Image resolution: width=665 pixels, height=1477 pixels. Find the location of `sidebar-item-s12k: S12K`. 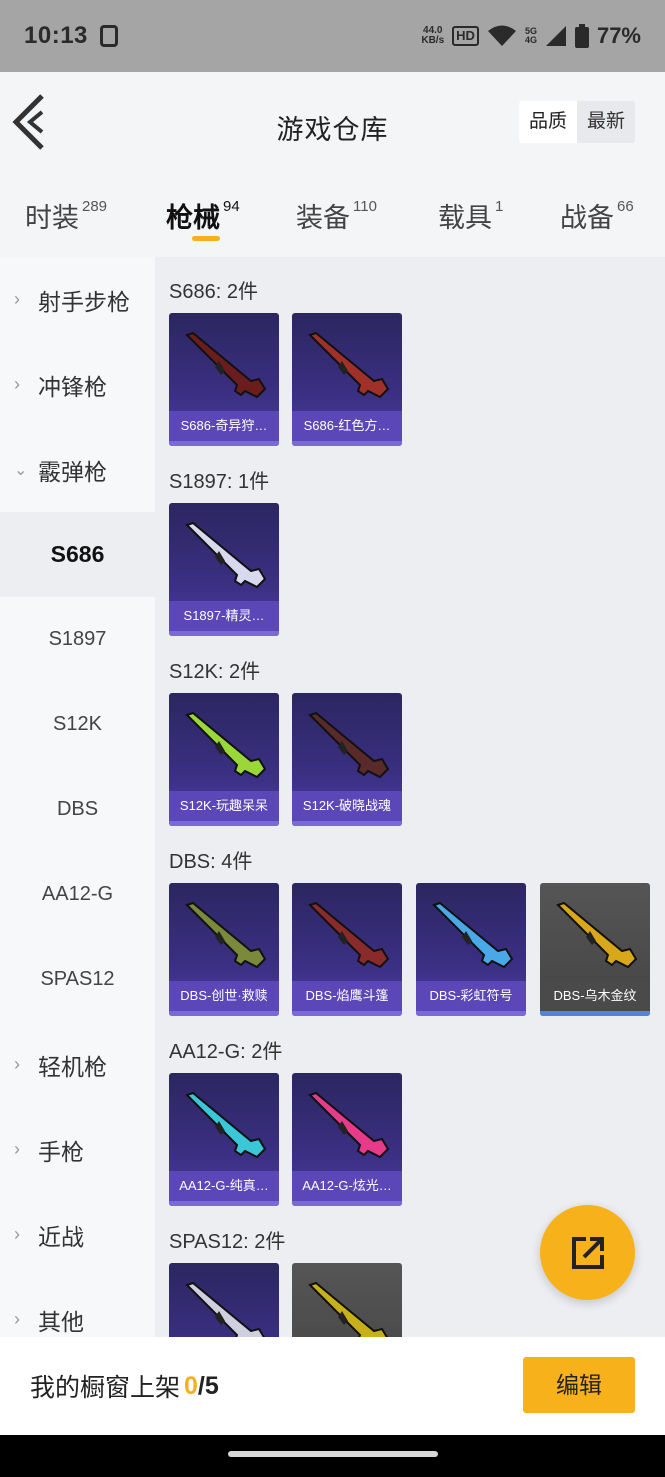

sidebar-item-s12k: S12K is located at coordinates (77, 724).